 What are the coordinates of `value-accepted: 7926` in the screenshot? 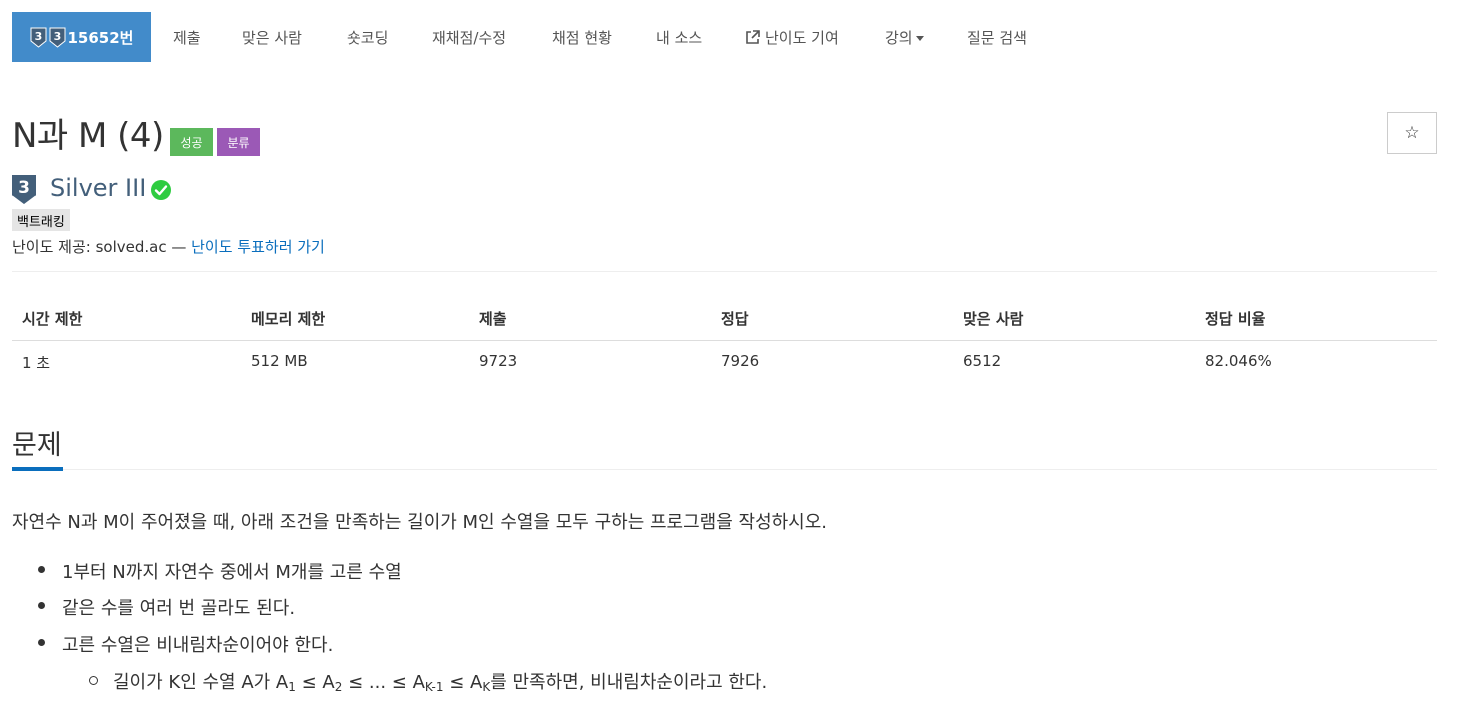 It's located at (740, 361).